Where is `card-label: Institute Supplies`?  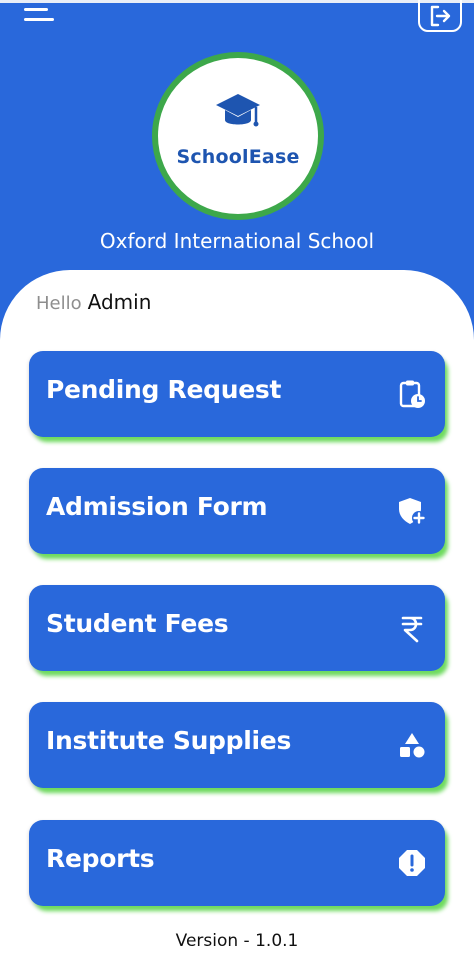
card-label: Institute Supplies is located at coordinates (169, 740).